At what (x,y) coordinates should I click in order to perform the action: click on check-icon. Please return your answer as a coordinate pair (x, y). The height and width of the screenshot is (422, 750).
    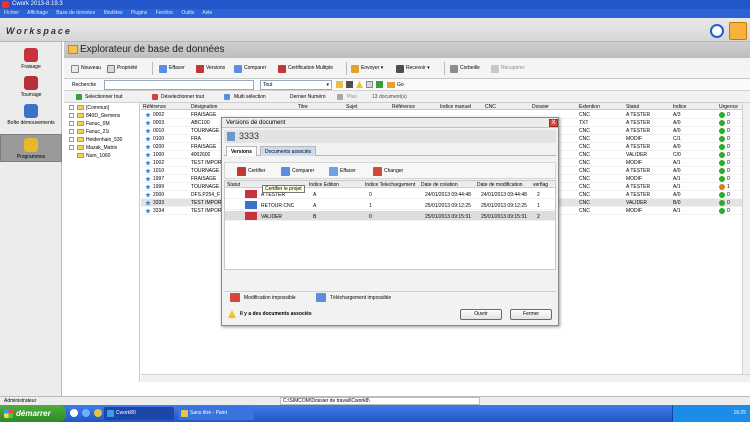
    Looking at the image, I should click on (379, 84).